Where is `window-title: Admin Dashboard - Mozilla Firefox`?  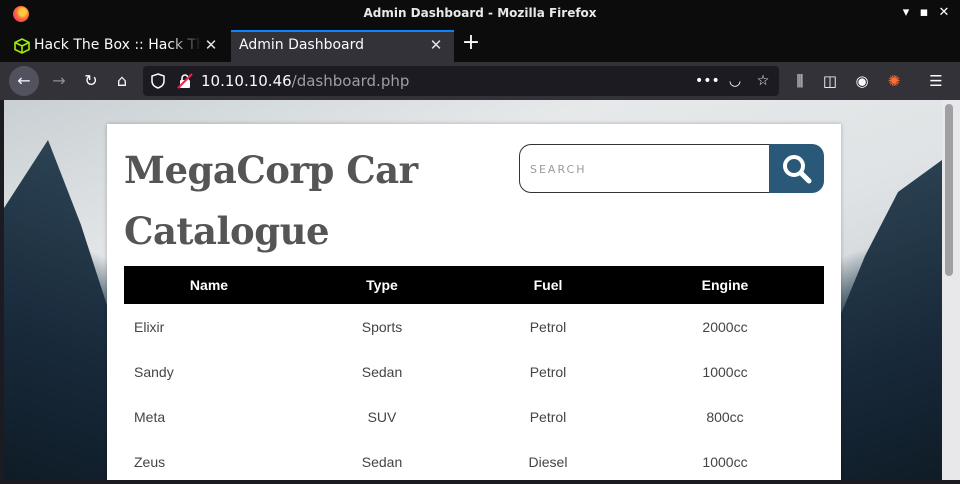 window-title: Admin Dashboard - Mozilla Firefox is located at coordinates (480, 13).